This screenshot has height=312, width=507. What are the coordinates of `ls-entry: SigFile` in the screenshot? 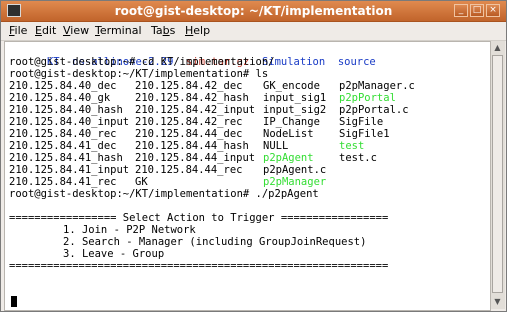 It's located at (361, 122).